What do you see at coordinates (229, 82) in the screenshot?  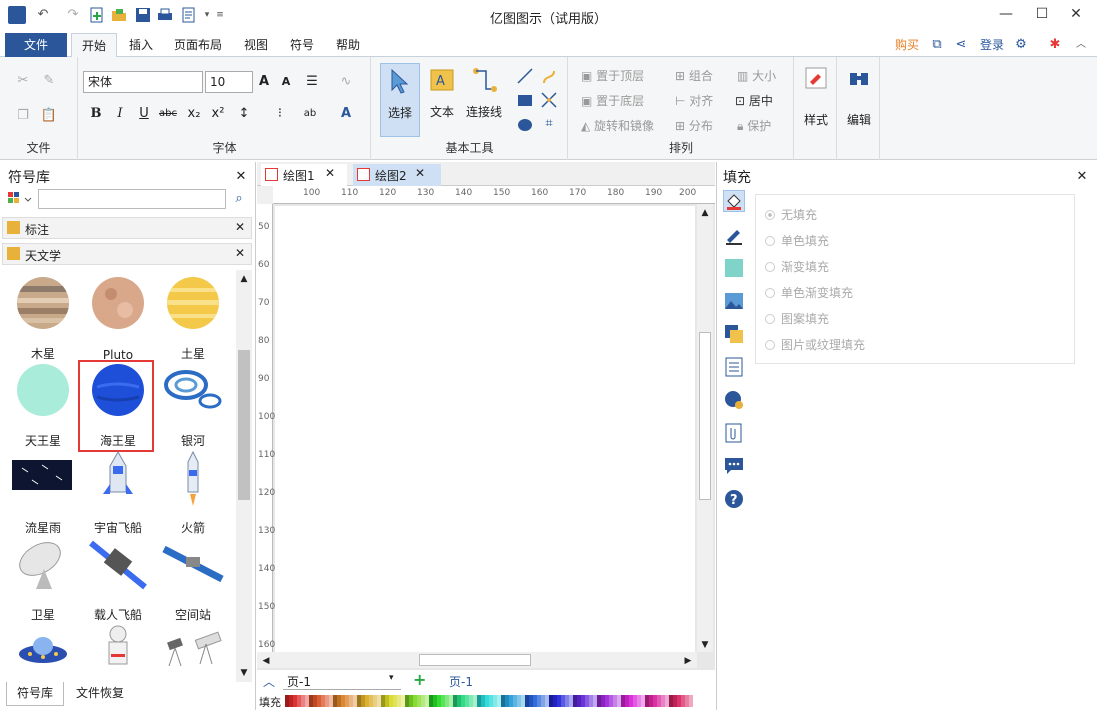 I see `font-size-select: 10` at bounding box center [229, 82].